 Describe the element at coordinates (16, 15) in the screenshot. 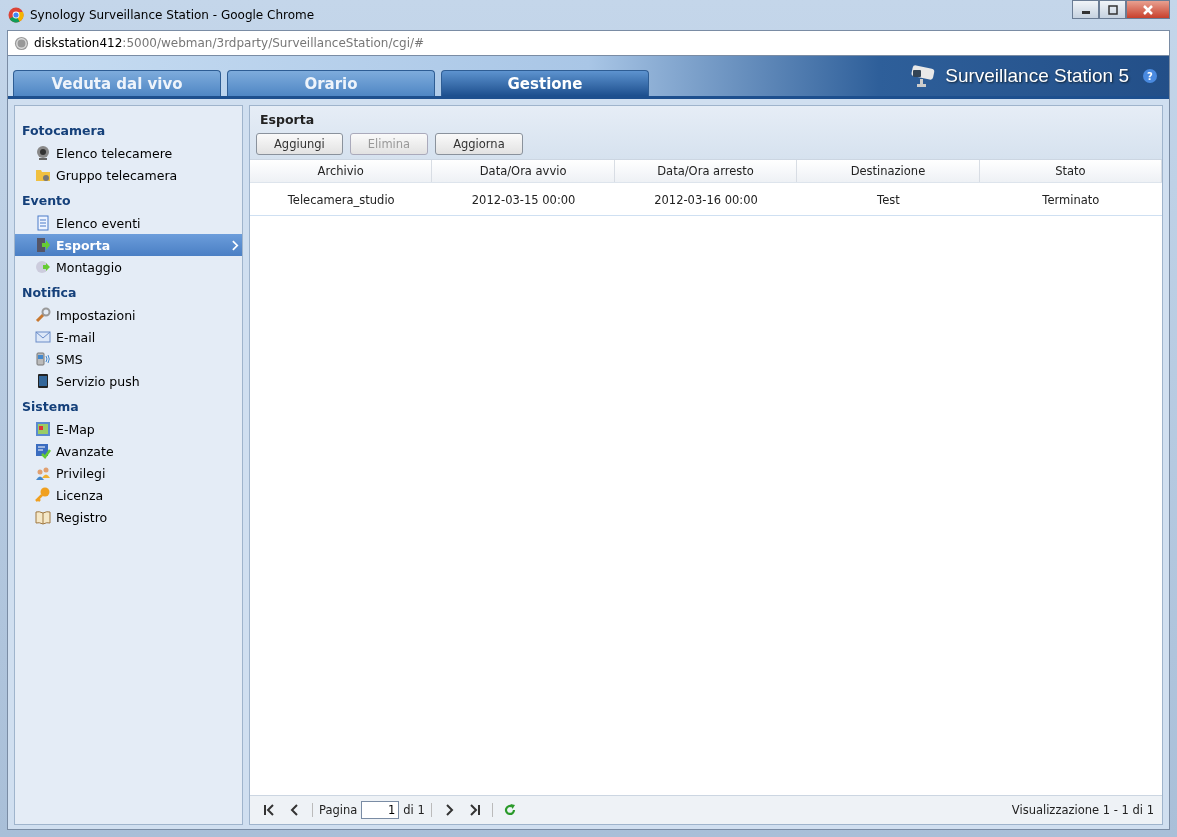

I see `browser-logo-icon` at that location.